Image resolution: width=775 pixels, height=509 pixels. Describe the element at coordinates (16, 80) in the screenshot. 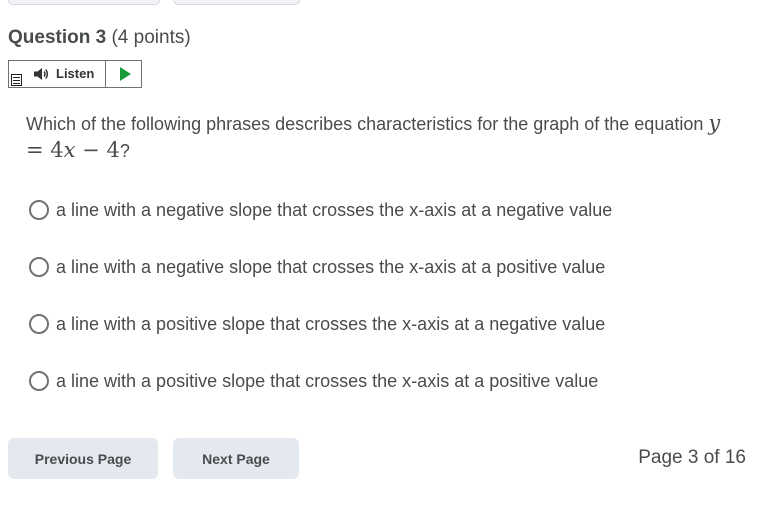

I see `document-icon` at that location.